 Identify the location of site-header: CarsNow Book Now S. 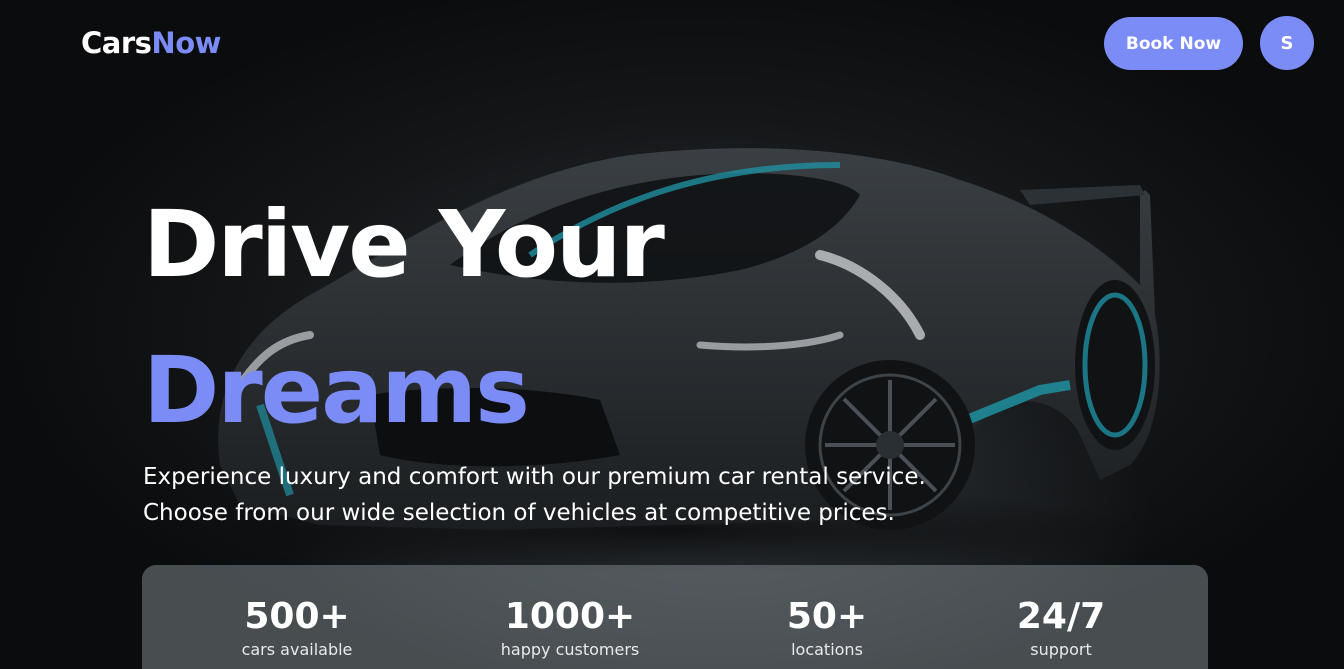
(672, 45).